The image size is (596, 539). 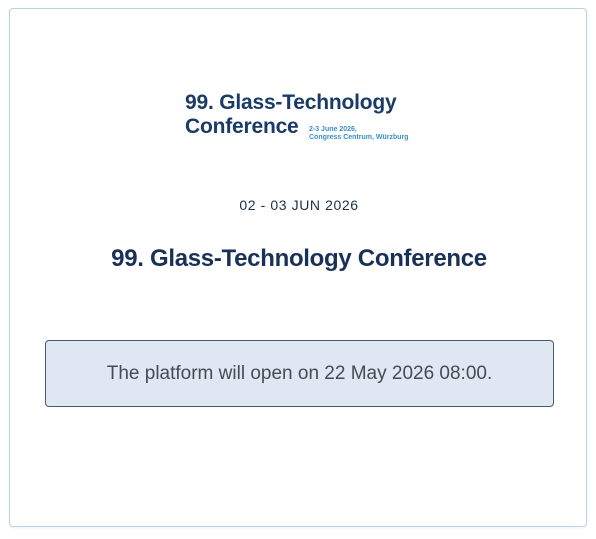 I want to click on event-date: 02 - 03 JUN 2026, so click(x=299, y=205).